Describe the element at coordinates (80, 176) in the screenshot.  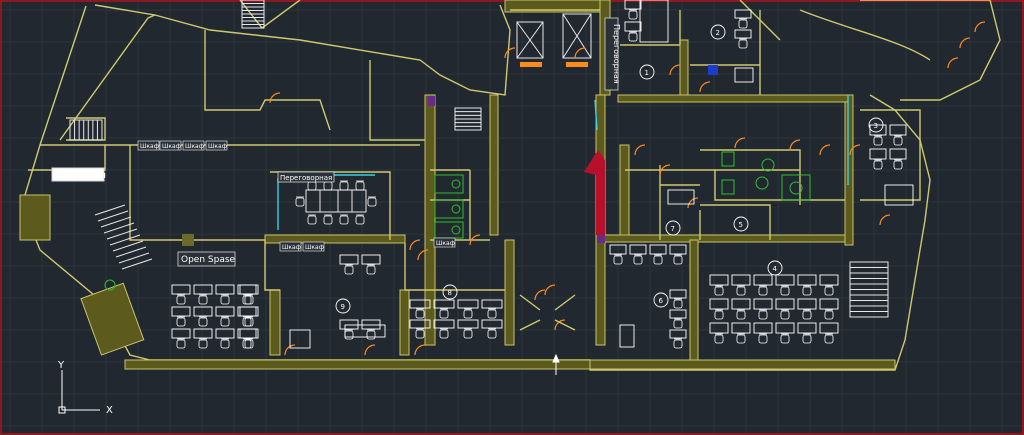
I see `server-room-text: Серверная` at that location.